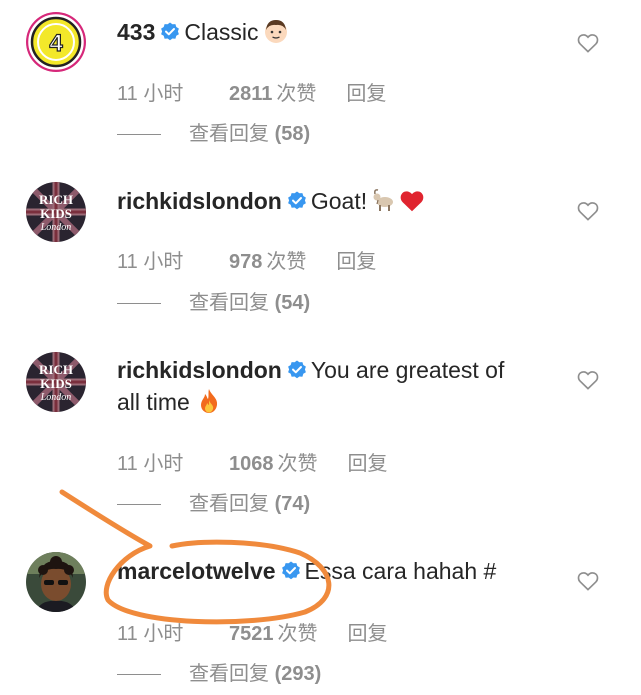  Describe the element at coordinates (153, 402) in the screenshot. I see `comment-text-continued: all time` at that location.